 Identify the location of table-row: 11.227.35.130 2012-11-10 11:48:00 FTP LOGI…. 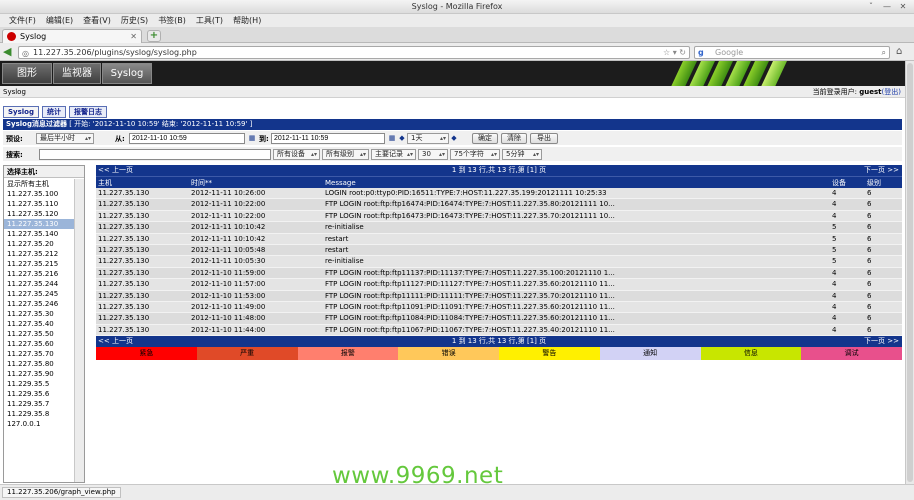
(499, 319).